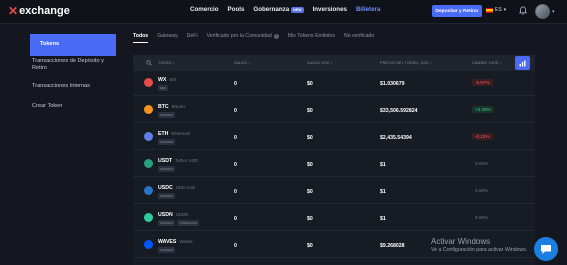  What do you see at coordinates (140, 36) in the screenshot?
I see `tab-todos: Todos` at bounding box center [140, 36].